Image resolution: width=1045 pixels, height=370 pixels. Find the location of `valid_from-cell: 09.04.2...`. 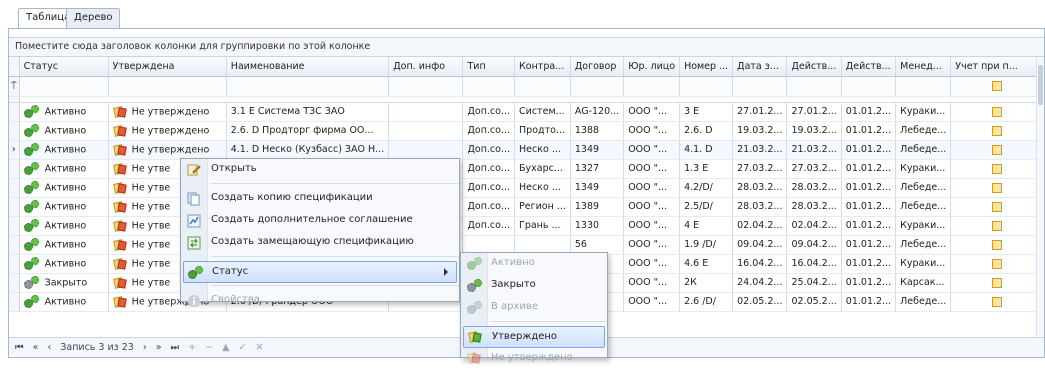

valid_from-cell: 09.04.2... is located at coordinates (814, 245).